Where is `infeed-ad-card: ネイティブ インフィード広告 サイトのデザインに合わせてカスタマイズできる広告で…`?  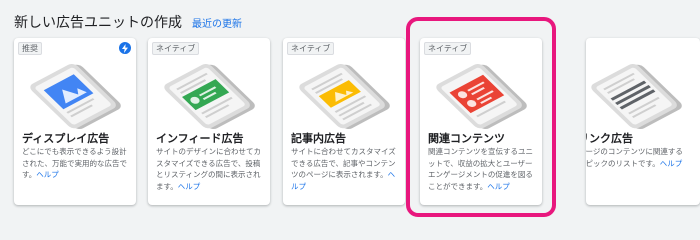 infeed-ad-card: ネイティブ インフィード広告 サイトのデザインに合わせてカスタマイズできる広告で… is located at coordinates (209, 121).